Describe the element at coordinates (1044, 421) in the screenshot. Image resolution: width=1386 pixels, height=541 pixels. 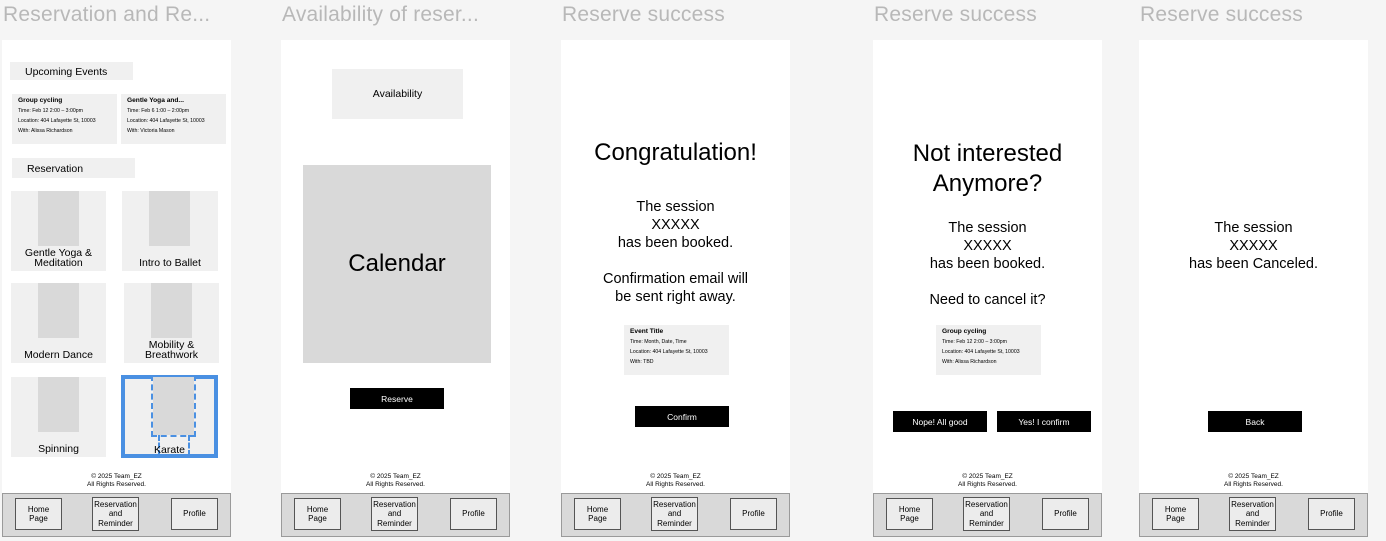
I see `yes-confirm-button: Yes! I confirm` at that location.